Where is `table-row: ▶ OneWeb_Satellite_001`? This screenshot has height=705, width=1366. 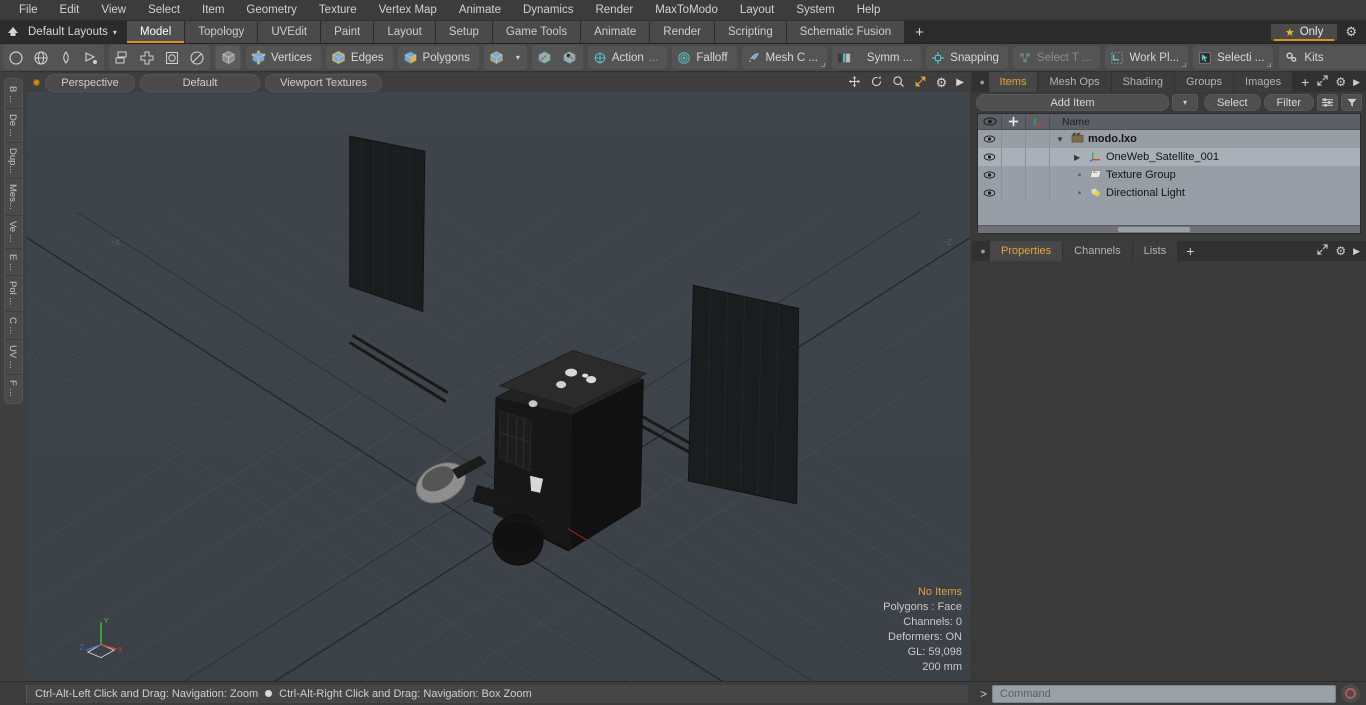 table-row: ▶ OneWeb_Satellite_001 is located at coordinates (1169, 157).